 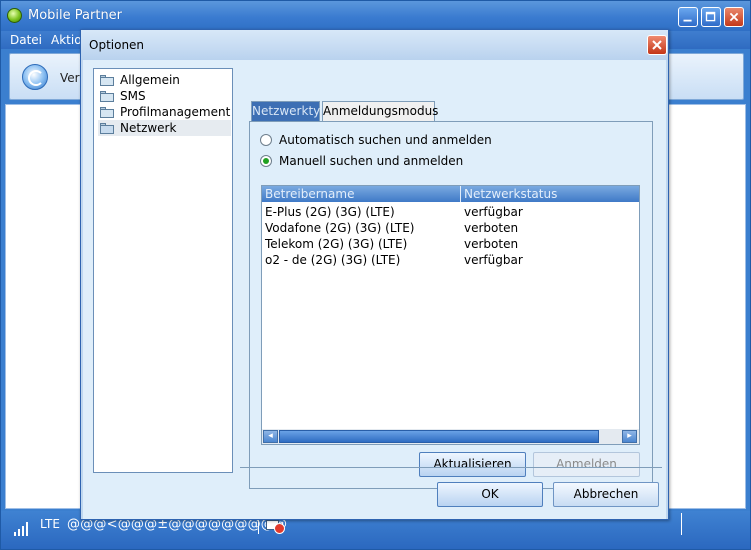 What do you see at coordinates (289, 111) in the screenshot?
I see `tab-netzwerktyp: Netzwerktyp` at bounding box center [289, 111].